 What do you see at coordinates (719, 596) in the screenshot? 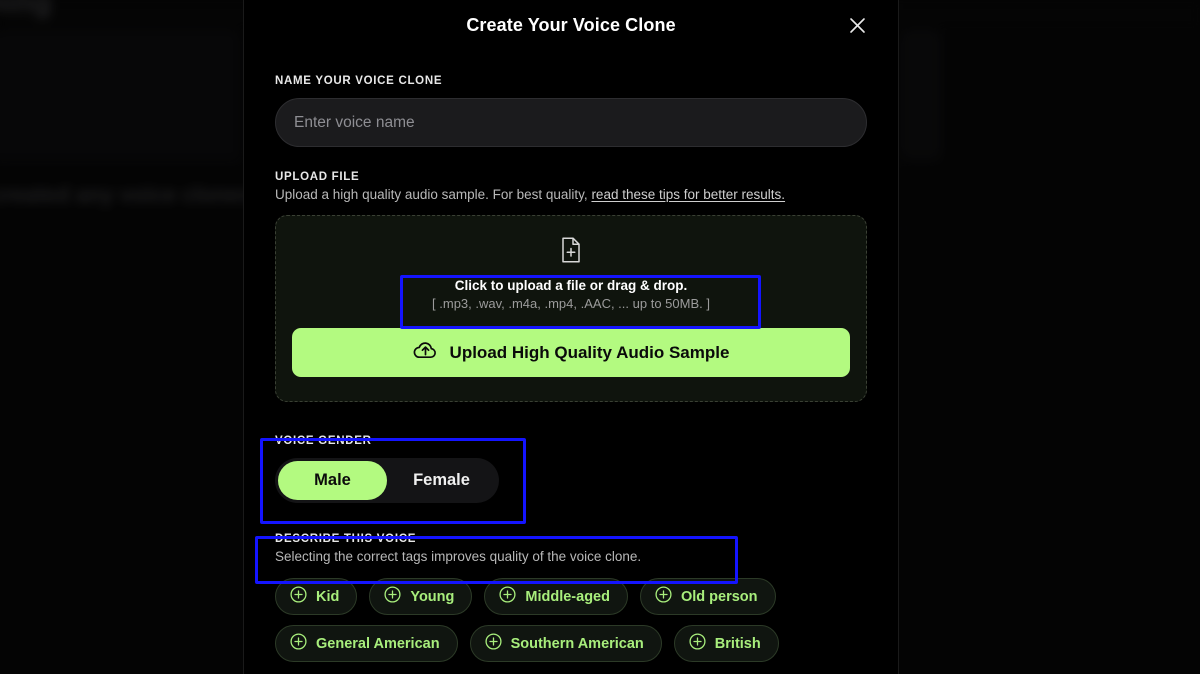
I see `tag-label: Old person` at bounding box center [719, 596].